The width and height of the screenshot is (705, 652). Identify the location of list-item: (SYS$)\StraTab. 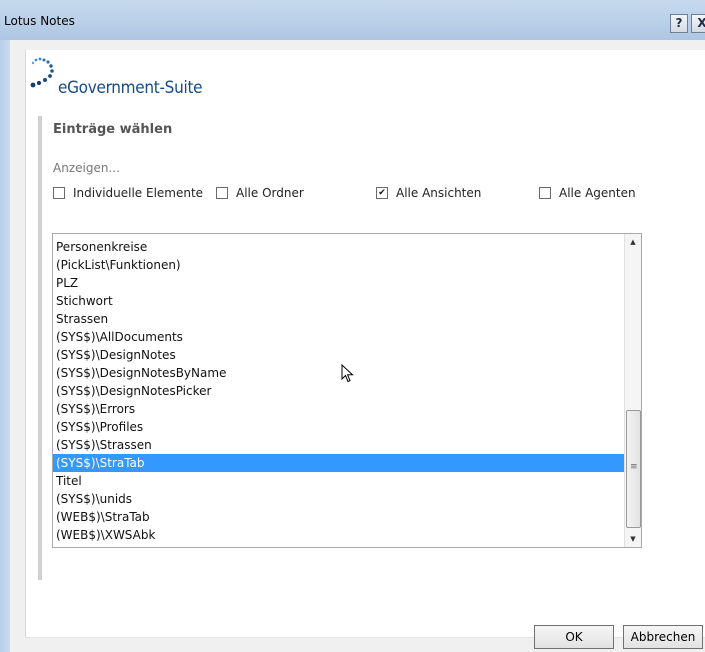
(338, 463).